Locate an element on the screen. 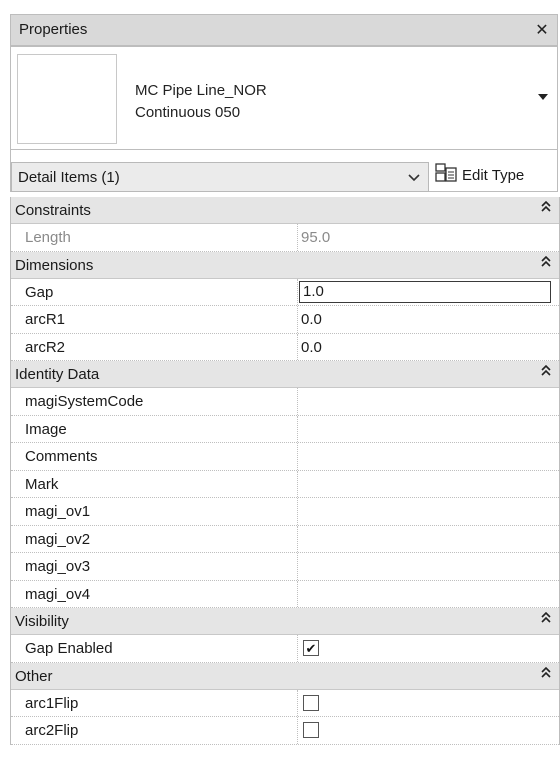 The image size is (560, 760). property-label: magi_ov3 is located at coordinates (58, 566).